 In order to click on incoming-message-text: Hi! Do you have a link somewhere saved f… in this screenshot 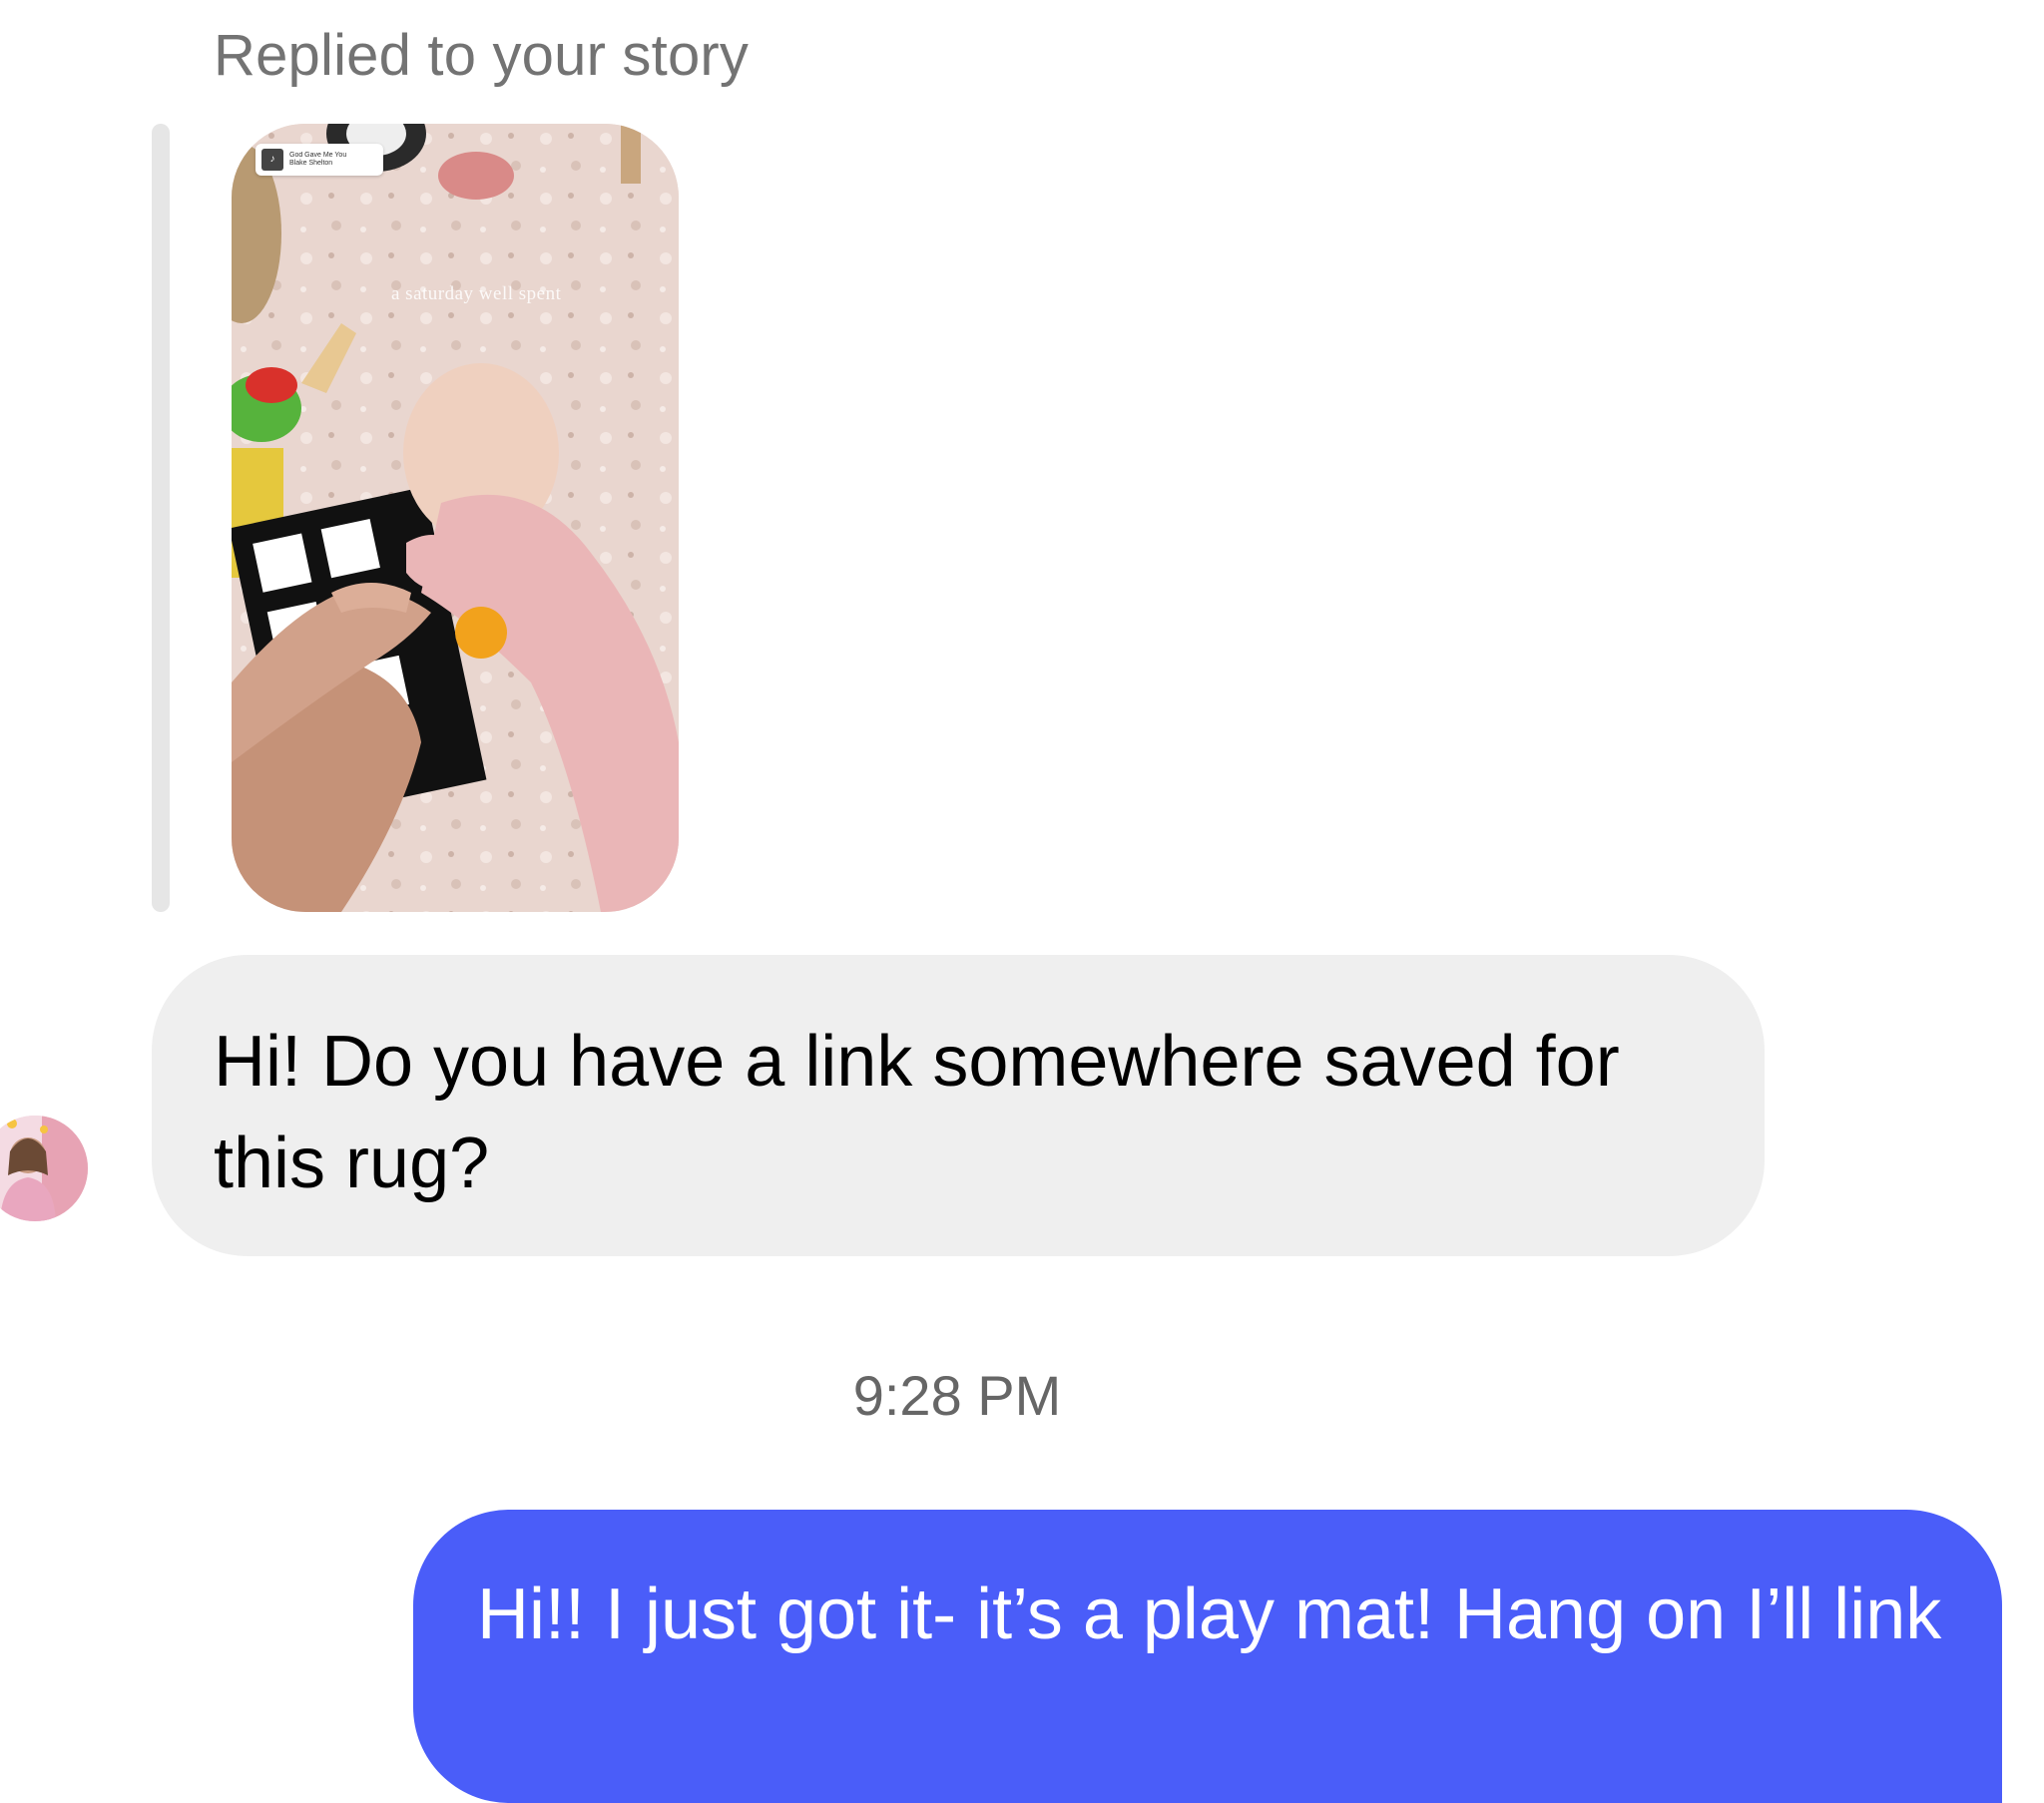, I will do `click(917, 1112)`.